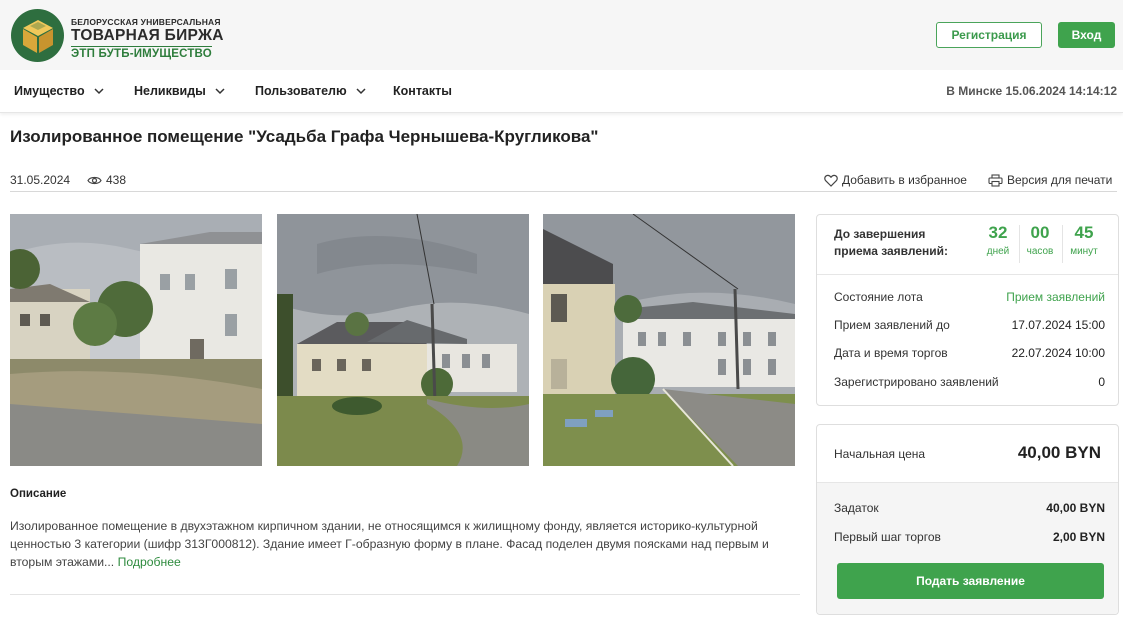  What do you see at coordinates (995, 180) in the screenshot?
I see `printer-icon` at bounding box center [995, 180].